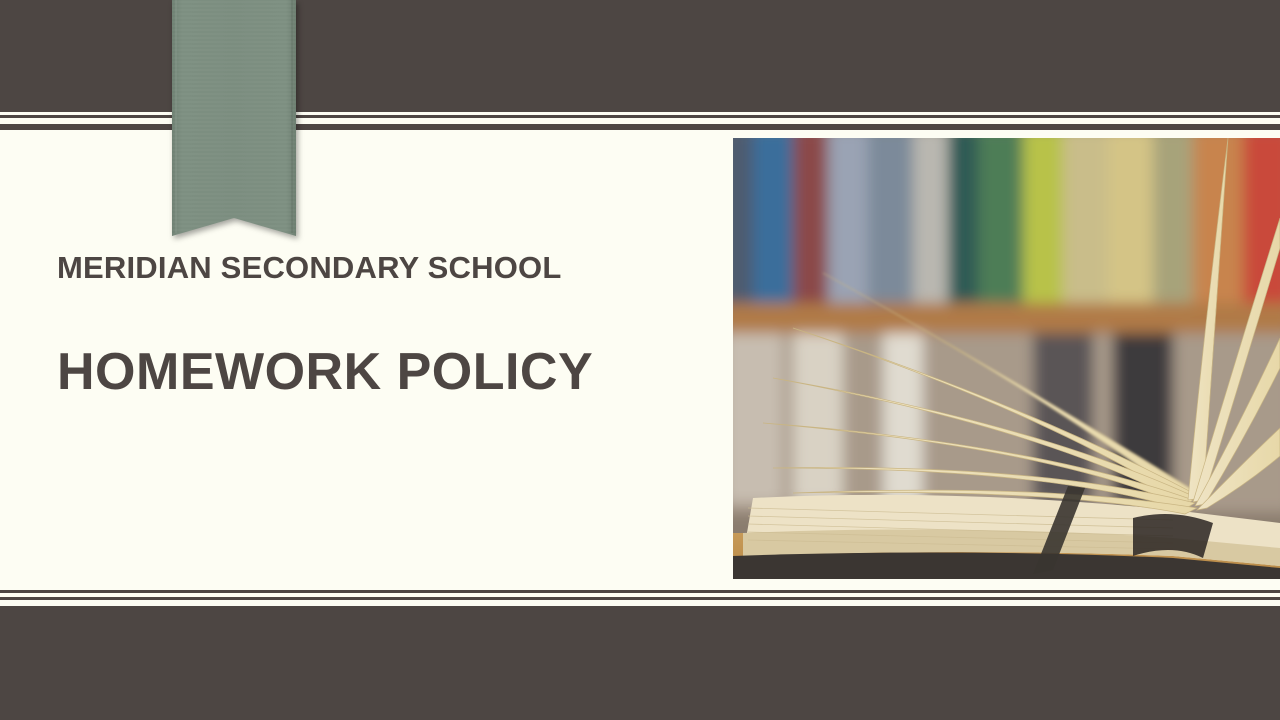  What do you see at coordinates (309, 267) in the screenshot?
I see `school-name: MERIDIAN SECONDARY SCHOOL` at bounding box center [309, 267].